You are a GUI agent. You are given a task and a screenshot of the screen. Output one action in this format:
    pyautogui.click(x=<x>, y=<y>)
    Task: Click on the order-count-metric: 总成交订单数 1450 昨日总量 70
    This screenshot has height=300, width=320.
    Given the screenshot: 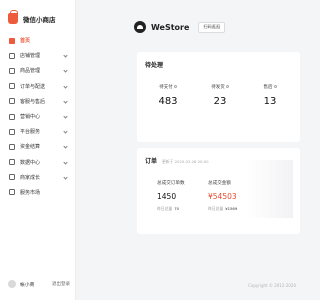 What is the action you would take?
    pyautogui.click(x=171, y=196)
    